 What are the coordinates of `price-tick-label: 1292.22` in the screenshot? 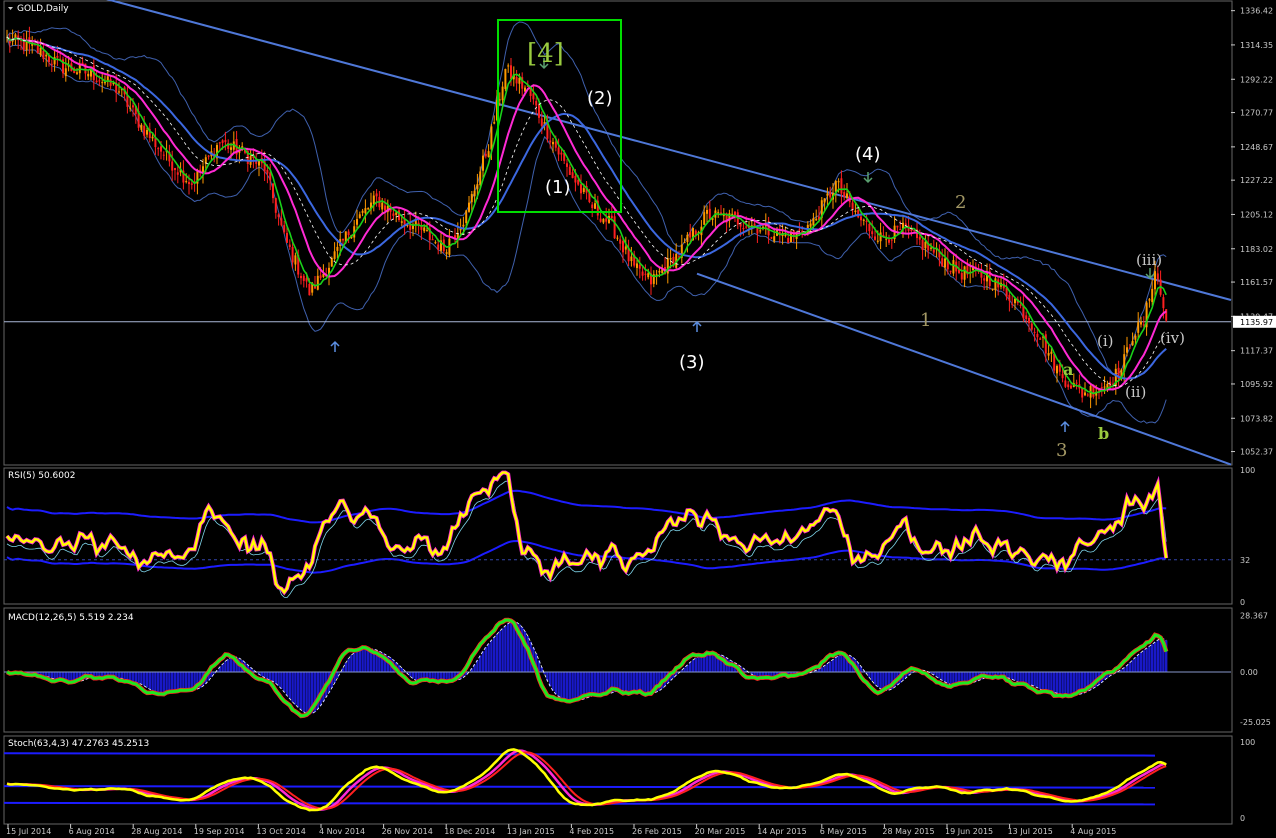 It's located at (1256, 79).